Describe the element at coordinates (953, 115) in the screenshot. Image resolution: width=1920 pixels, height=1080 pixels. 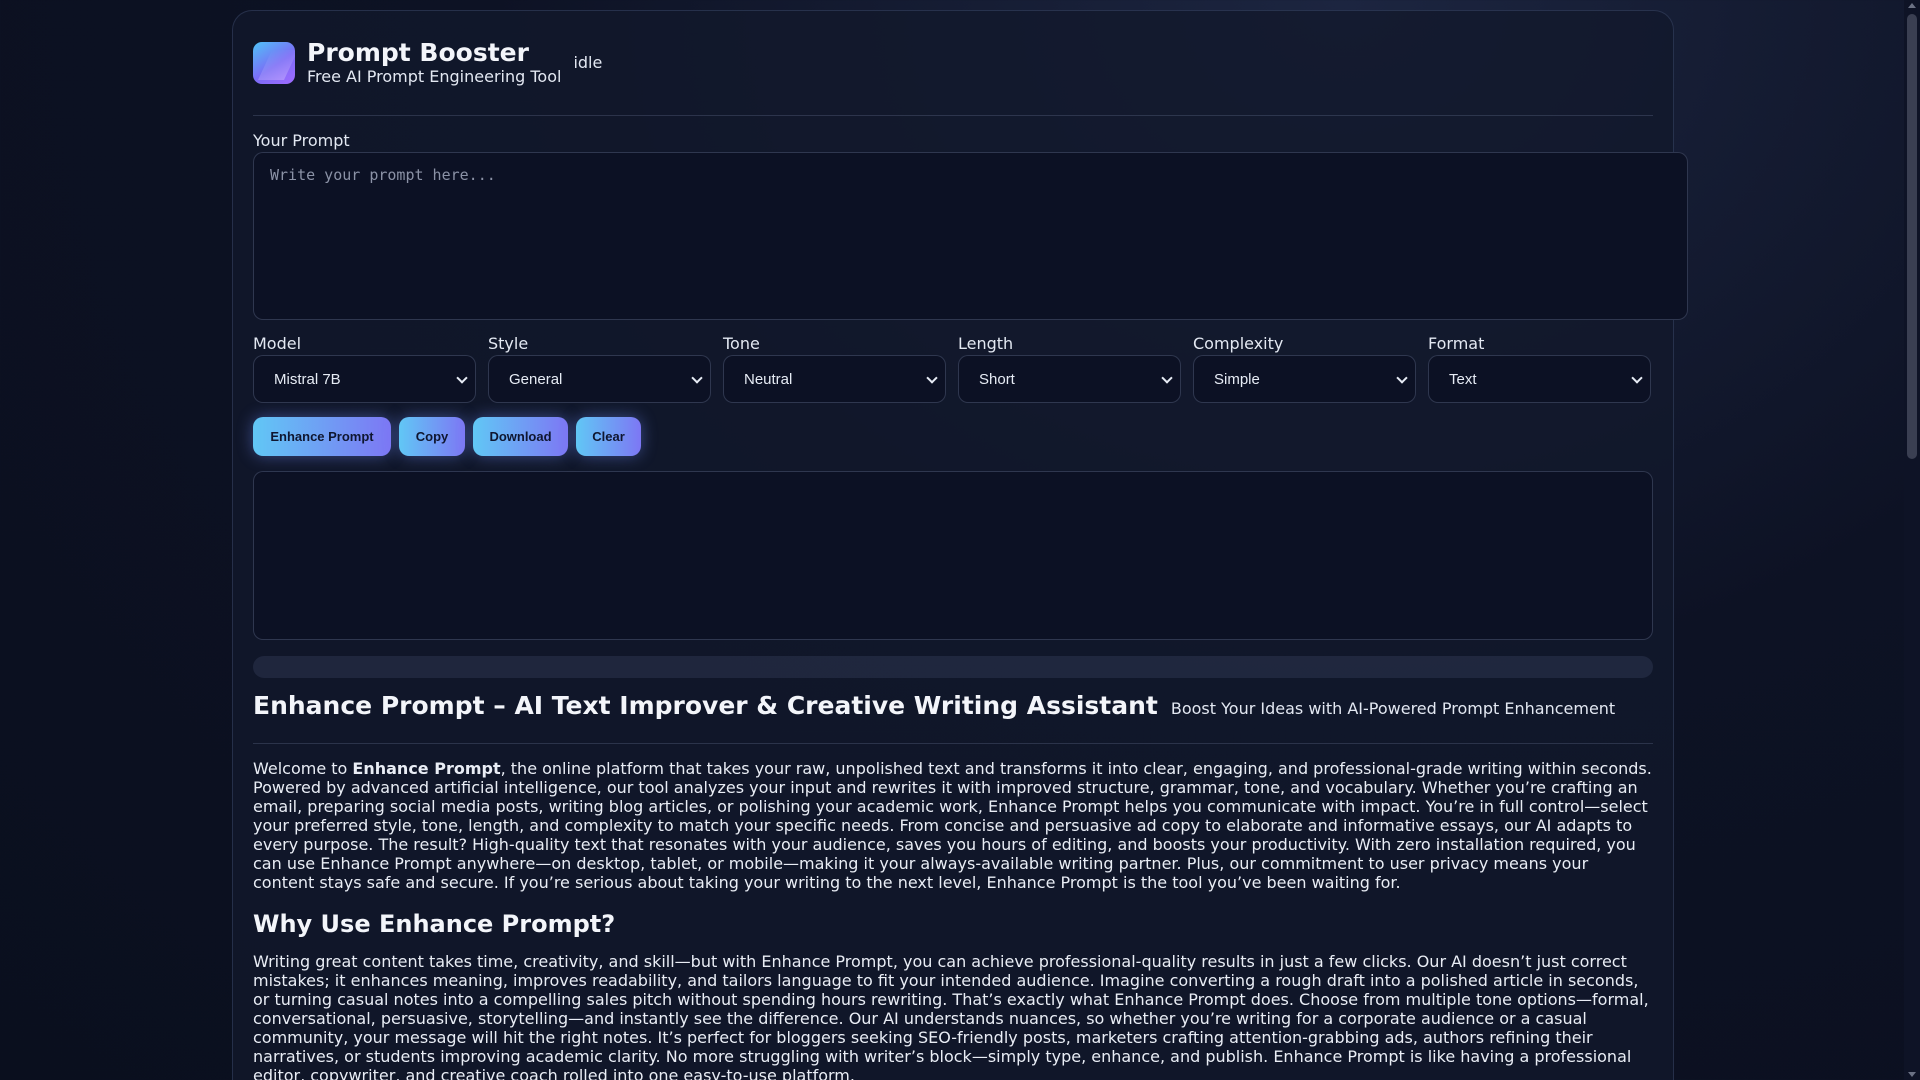
I see `header-divider` at that location.